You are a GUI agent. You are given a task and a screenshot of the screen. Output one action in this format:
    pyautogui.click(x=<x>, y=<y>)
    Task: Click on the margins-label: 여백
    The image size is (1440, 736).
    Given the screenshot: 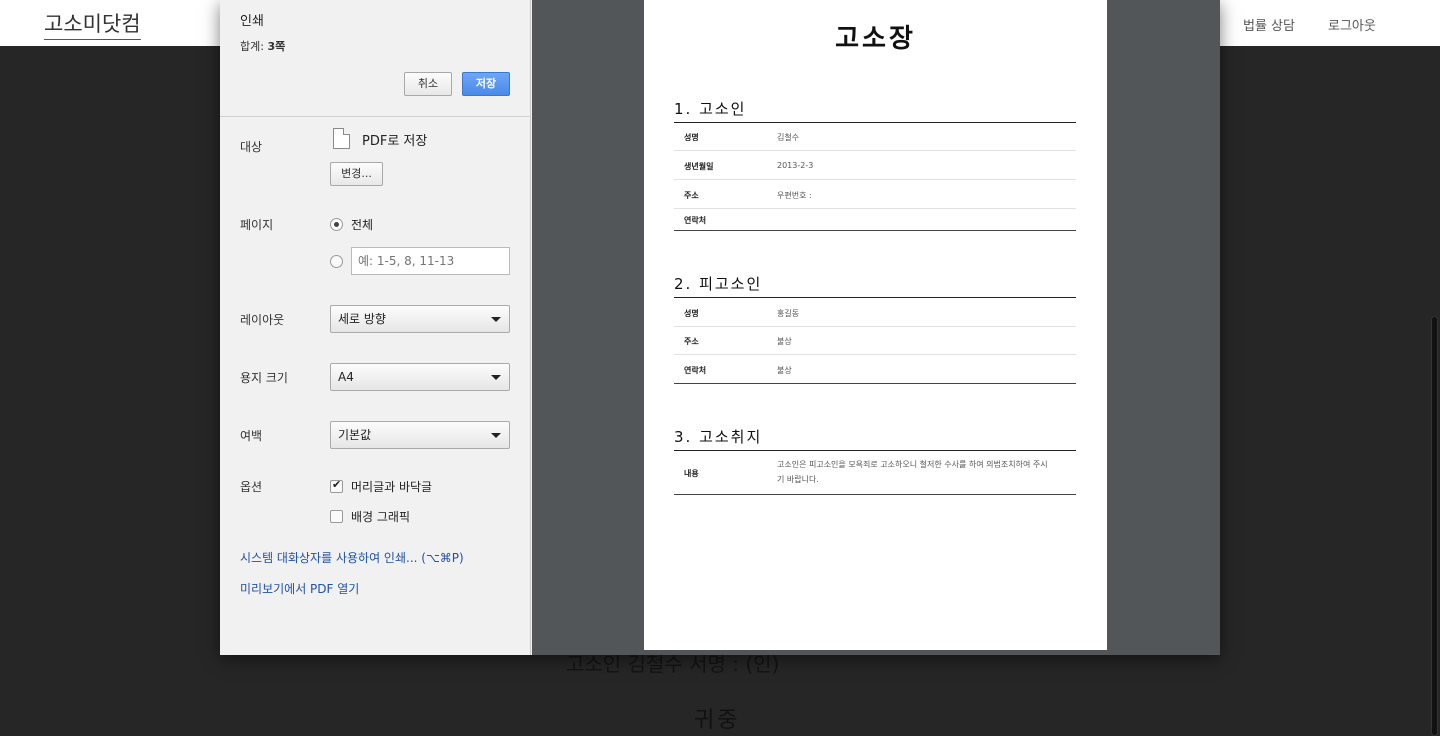 What is the action you would take?
    pyautogui.click(x=251, y=436)
    